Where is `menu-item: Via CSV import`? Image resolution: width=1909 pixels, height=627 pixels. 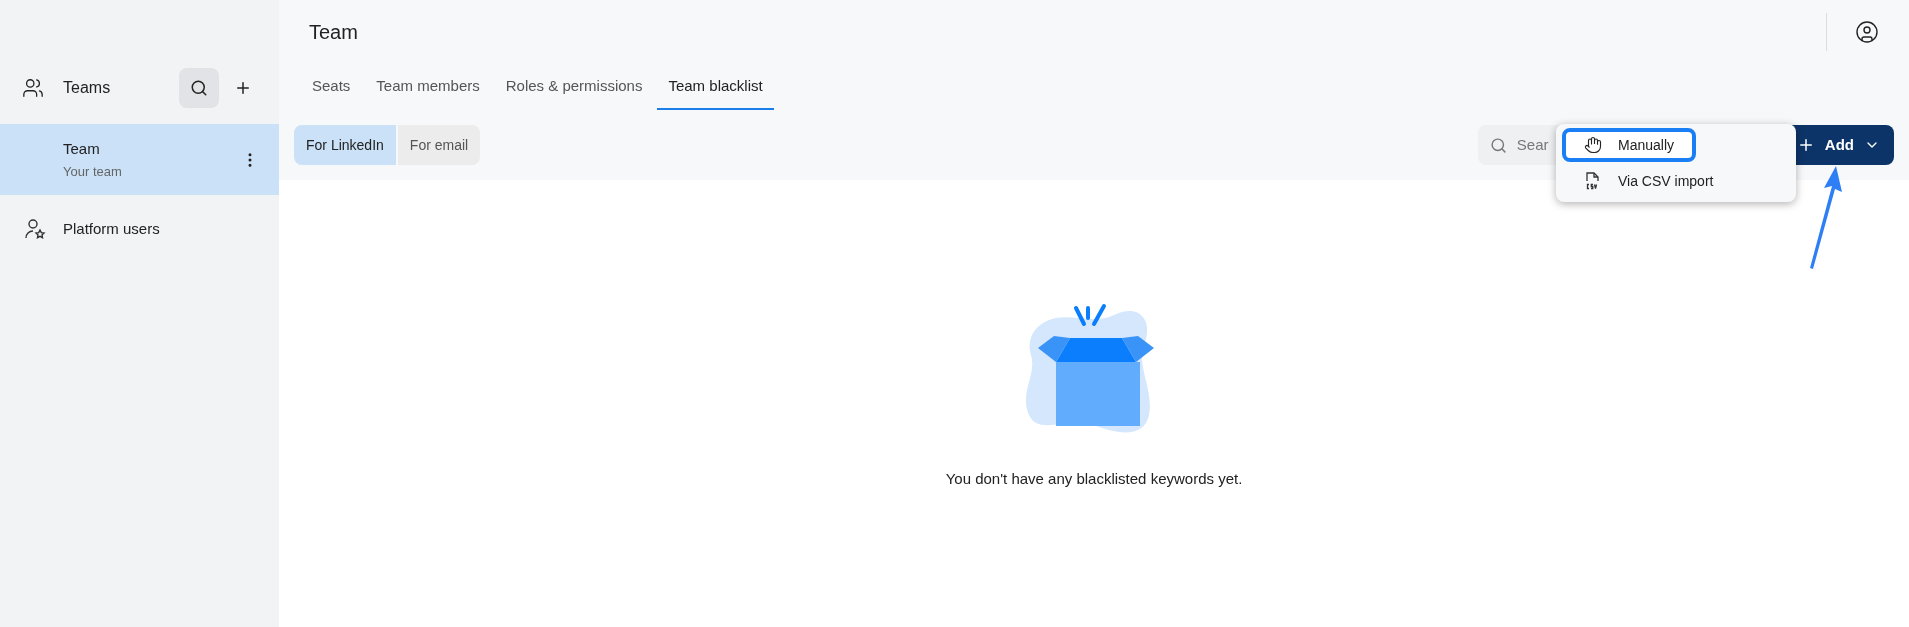
menu-item: Via CSV import is located at coordinates (1676, 181).